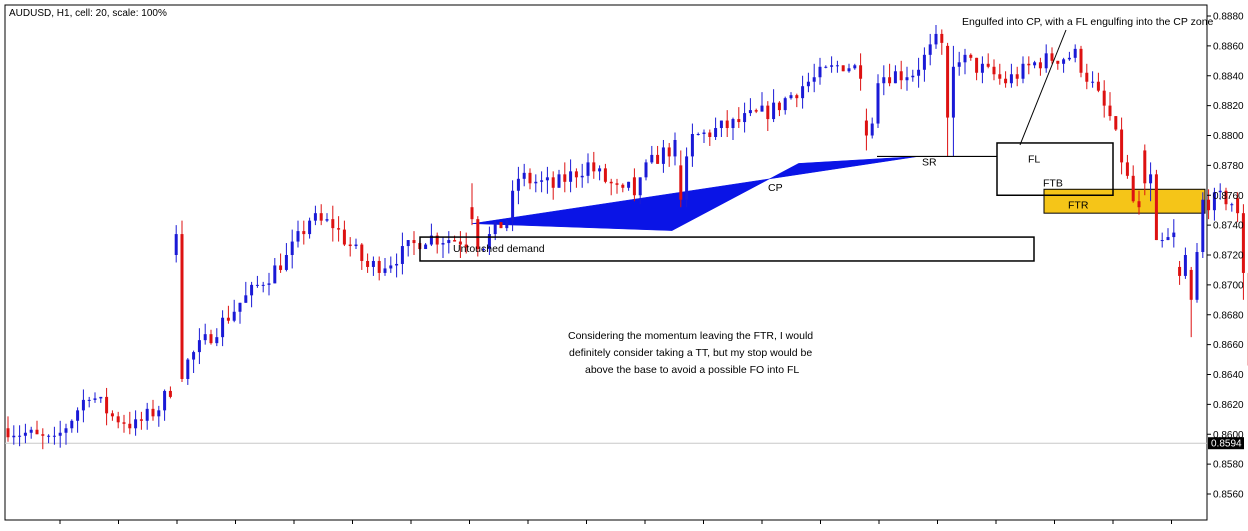 The height and width of the screenshot is (531, 1248). I want to click on current-price-label: 0.8594, so click(1226, 444).